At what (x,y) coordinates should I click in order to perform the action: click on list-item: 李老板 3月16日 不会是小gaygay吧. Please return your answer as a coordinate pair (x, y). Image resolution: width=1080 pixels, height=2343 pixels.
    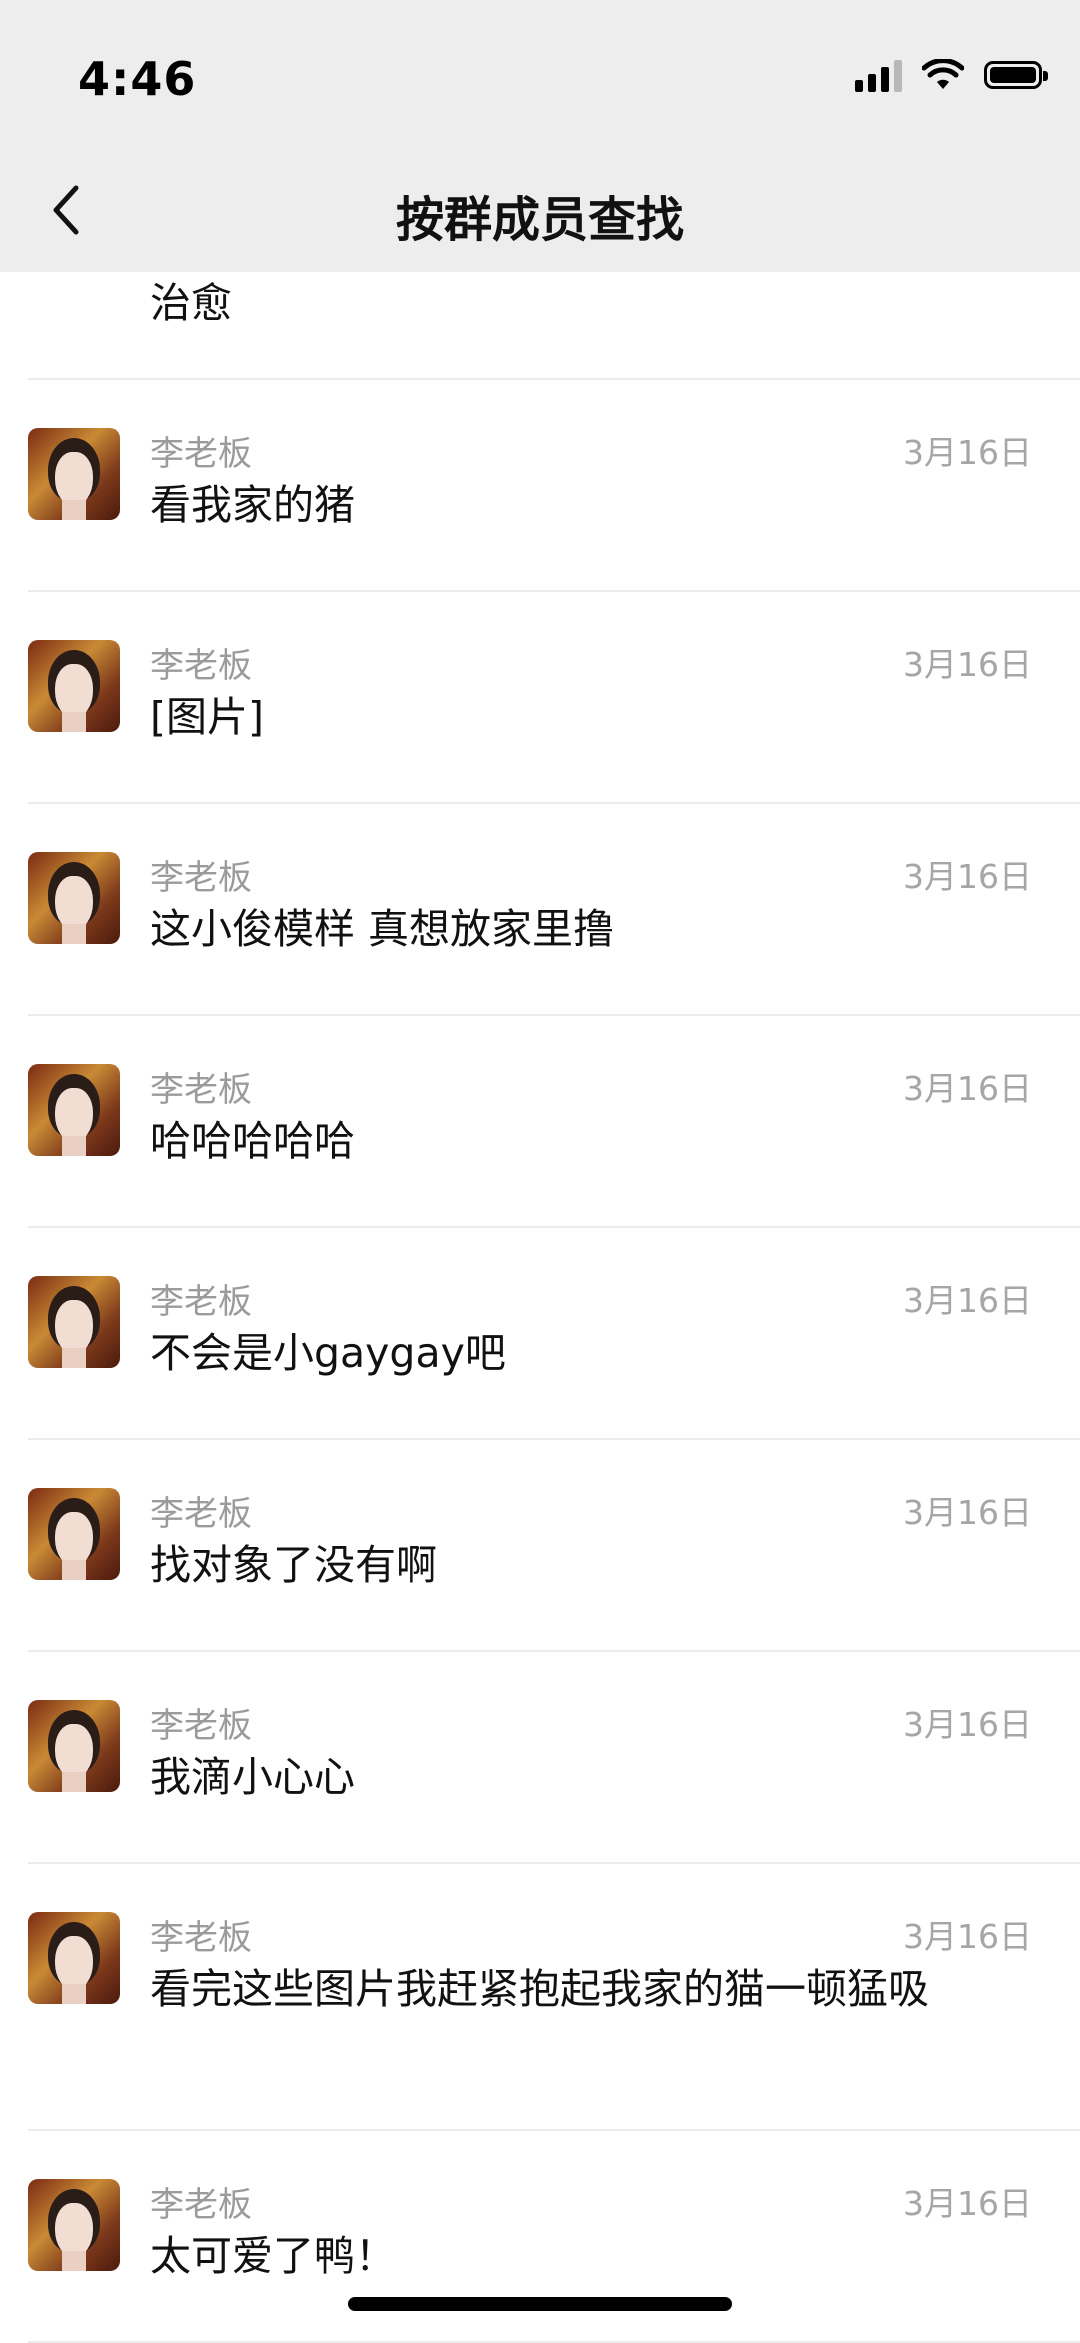
    Looking at the image, I should click on (554, 1334).